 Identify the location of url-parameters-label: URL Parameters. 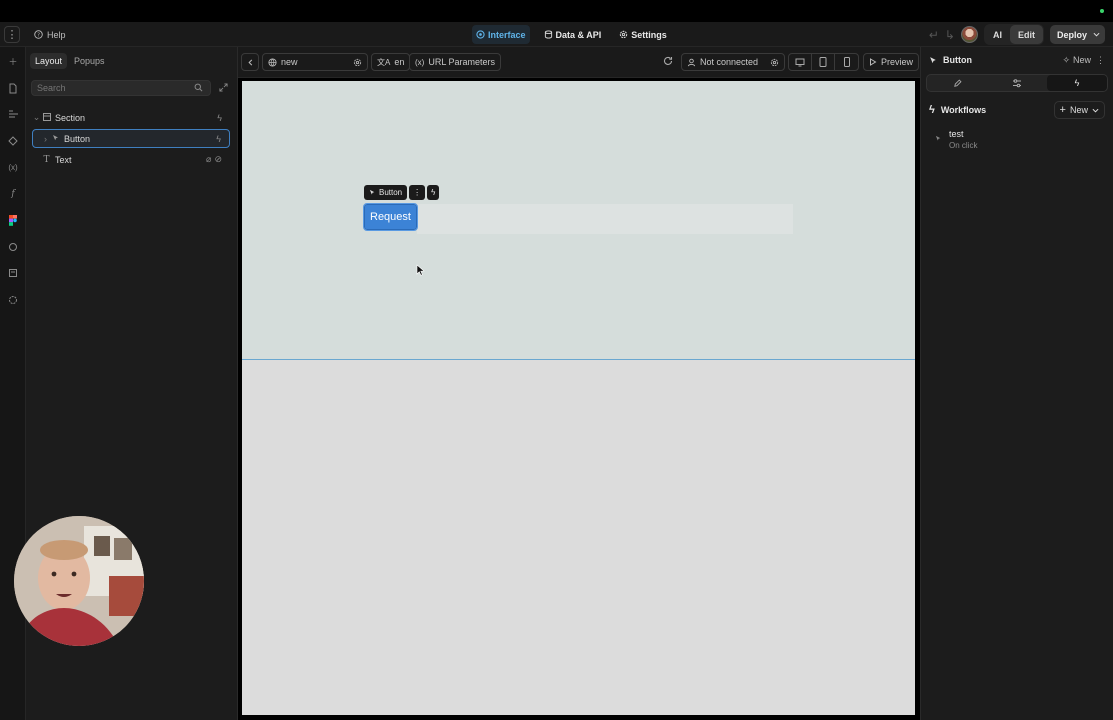
(462, 62).